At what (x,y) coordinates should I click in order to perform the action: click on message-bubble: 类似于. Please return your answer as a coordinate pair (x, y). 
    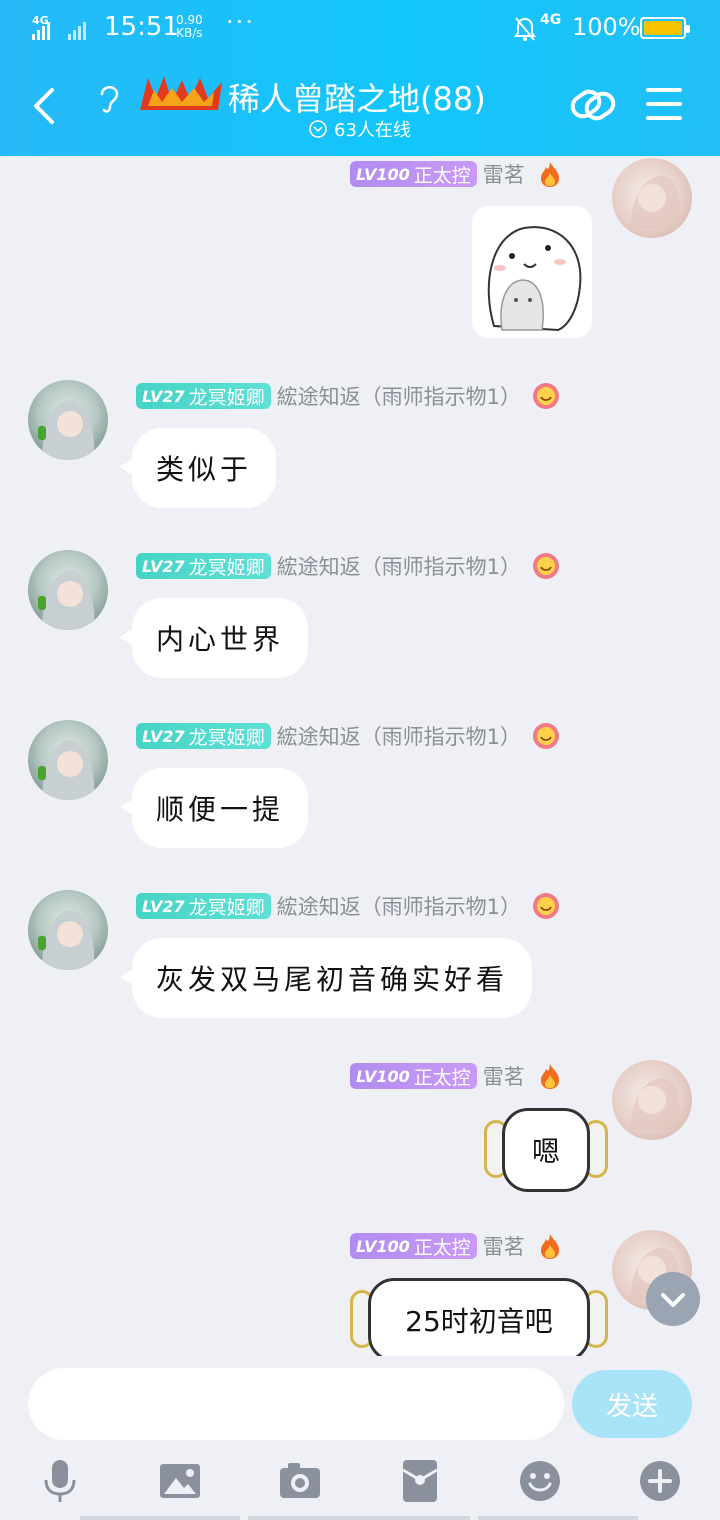
    Looking at the image, I should click on (198, 468).